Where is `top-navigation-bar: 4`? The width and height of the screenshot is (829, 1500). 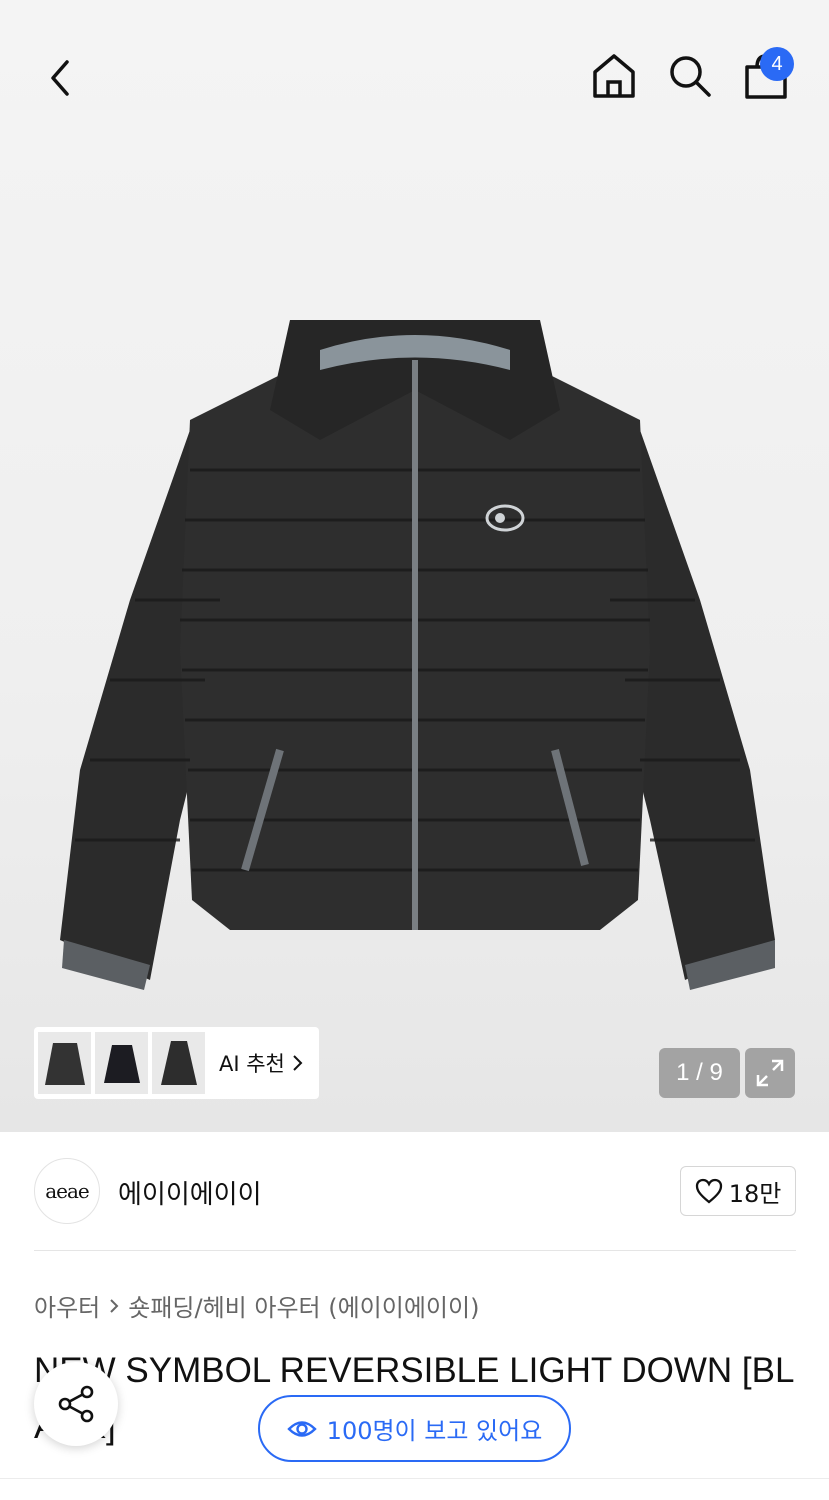 top-navigation-bar: 4 is located at coordinates (414, 75).